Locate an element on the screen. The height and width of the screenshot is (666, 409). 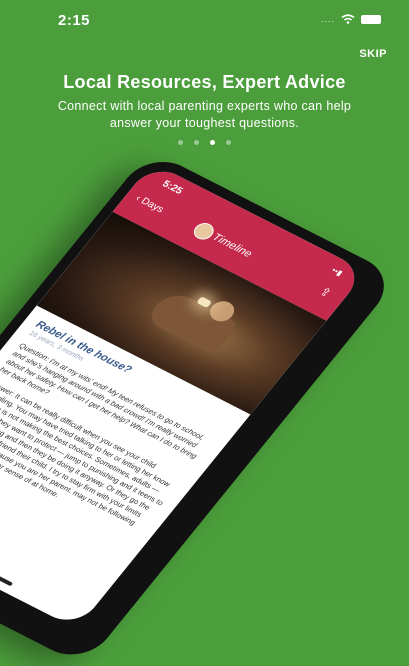
share-icon: ⇪ is located at coordinates (326, 292).